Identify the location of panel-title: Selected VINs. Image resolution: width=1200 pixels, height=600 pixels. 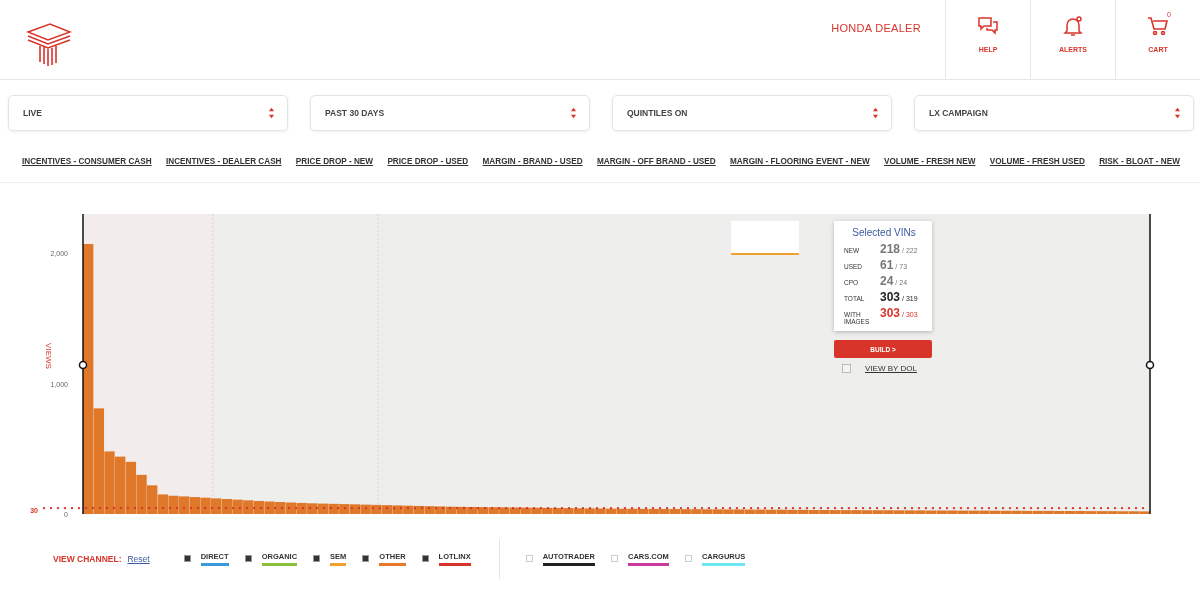
(884, 232).